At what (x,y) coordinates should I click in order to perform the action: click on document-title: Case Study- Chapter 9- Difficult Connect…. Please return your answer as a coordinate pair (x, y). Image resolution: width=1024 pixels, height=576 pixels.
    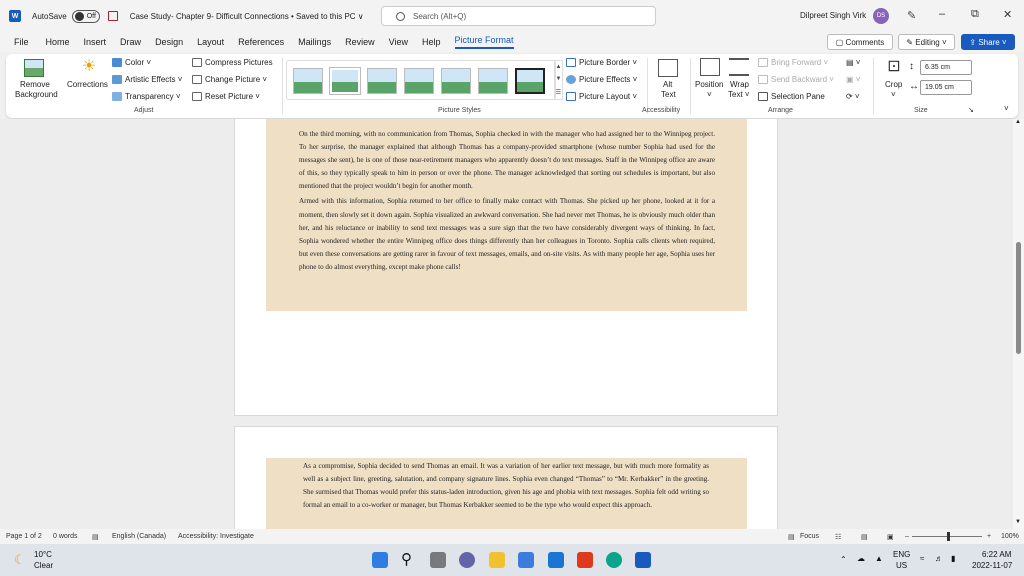
    Looking at the image, I should click on (247, 16).